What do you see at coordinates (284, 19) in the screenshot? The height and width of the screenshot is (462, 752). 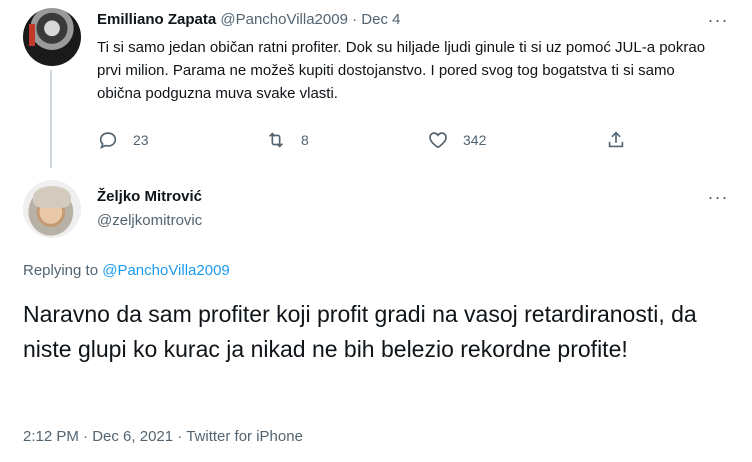 I see `author-handle: @PanchoVilla2009` at bounding box center [284, 19].